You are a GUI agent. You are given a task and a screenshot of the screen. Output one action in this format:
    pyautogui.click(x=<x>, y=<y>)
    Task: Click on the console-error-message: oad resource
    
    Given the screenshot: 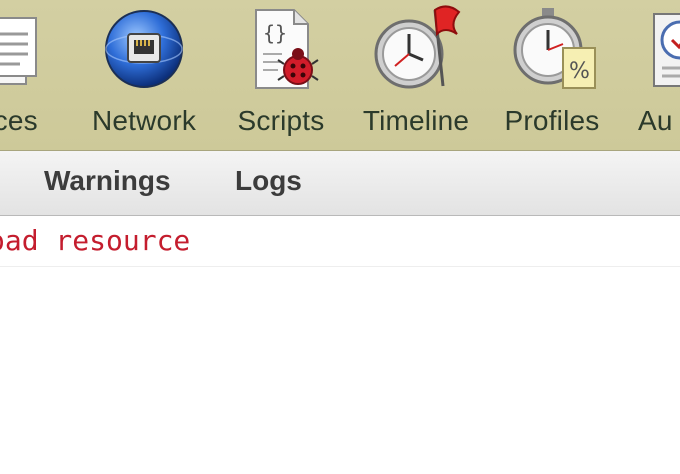 What is the action you would take?
    pyautogui.click(x=95, y=240)
    